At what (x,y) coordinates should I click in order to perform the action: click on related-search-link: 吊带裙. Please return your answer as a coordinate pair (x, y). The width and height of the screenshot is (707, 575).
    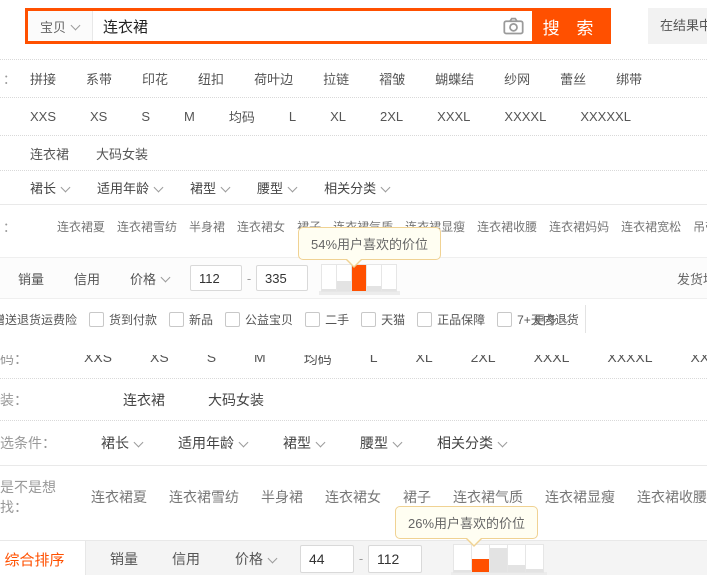
    Looking at the image, I should click on (700, 226).